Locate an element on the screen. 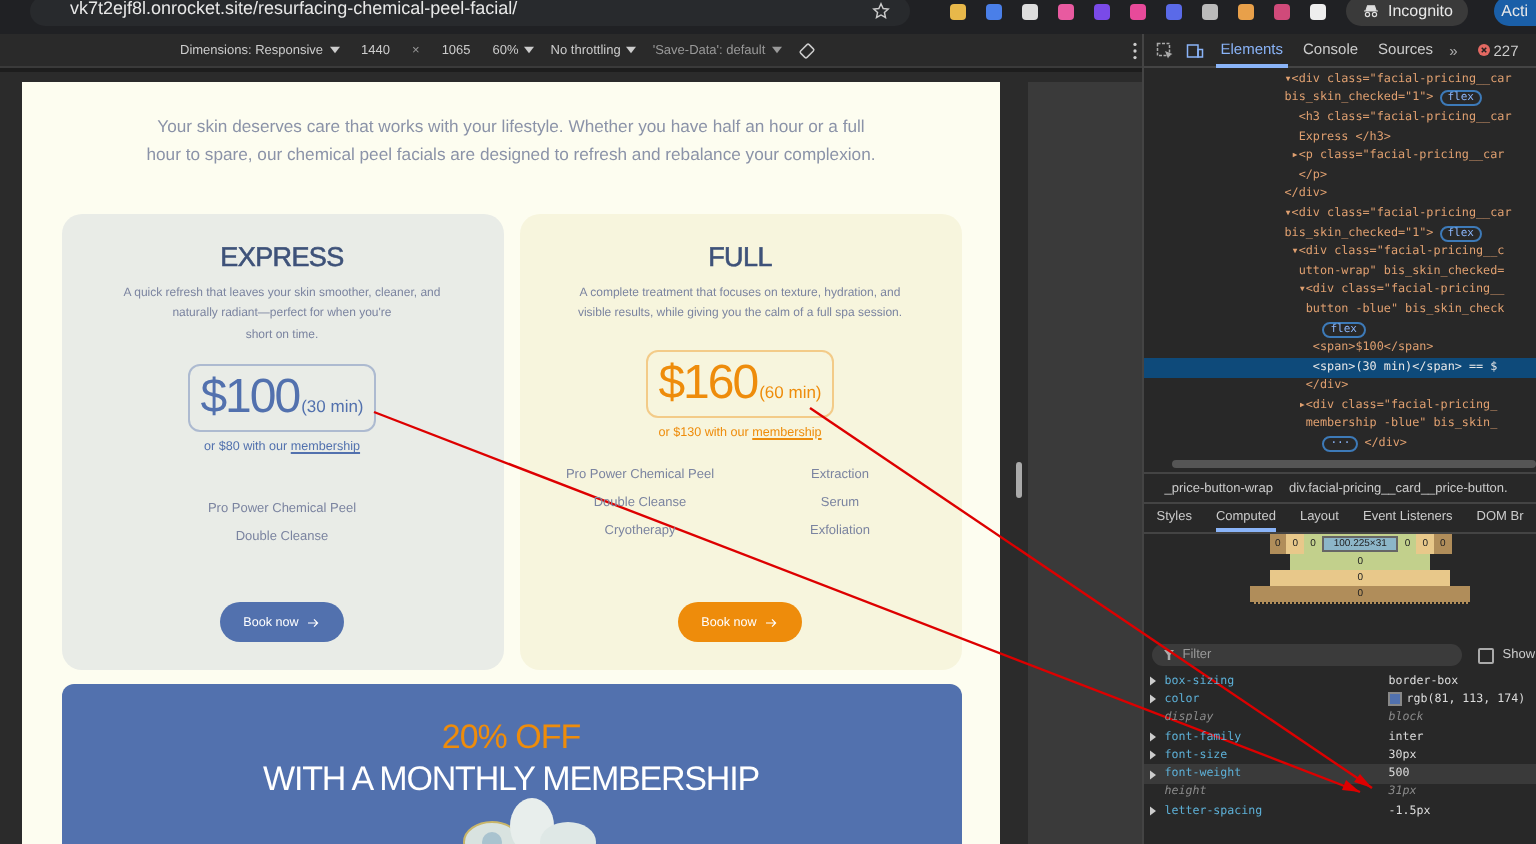 The image size is (1536, 844). horizontal-scrollbar is located at coordinates (1354, 464).